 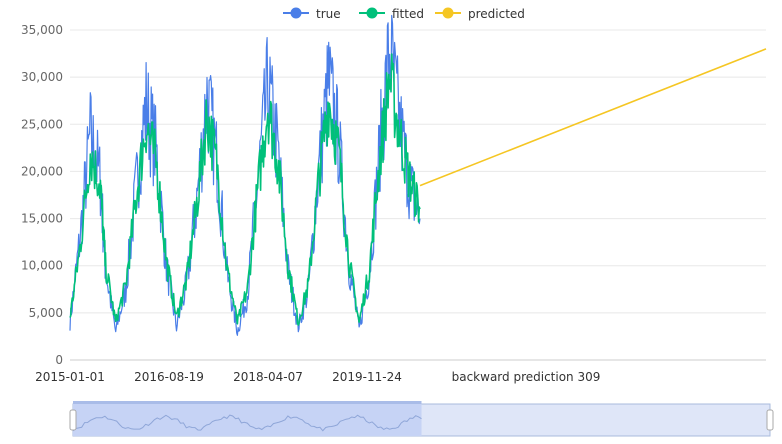 I want to click on y-tick-label: 30,000, so click(x=42, y=77).